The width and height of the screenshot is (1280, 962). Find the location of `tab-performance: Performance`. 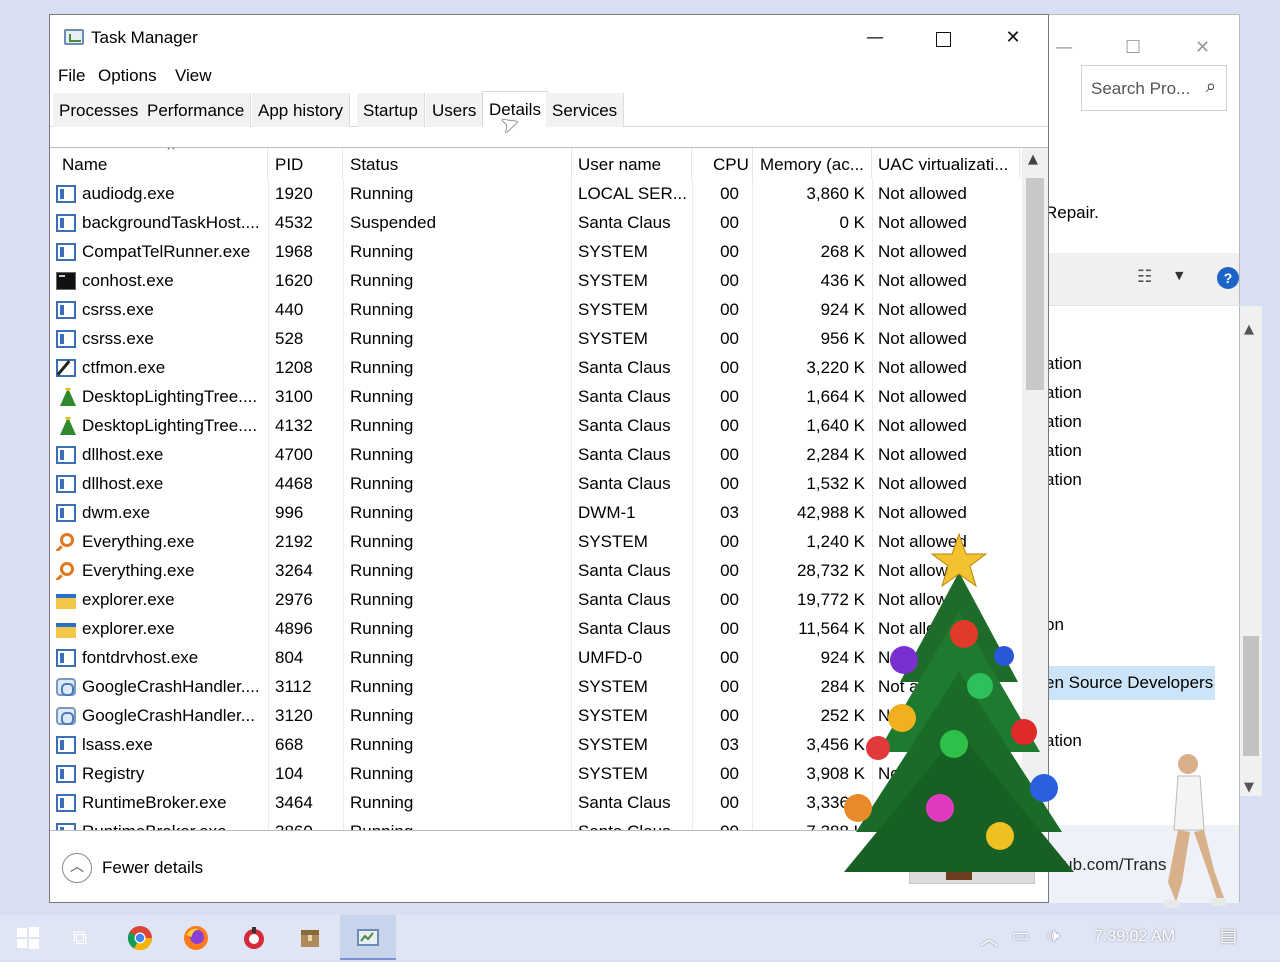

tab-performance: Performance is located at coordinates (196, 110).